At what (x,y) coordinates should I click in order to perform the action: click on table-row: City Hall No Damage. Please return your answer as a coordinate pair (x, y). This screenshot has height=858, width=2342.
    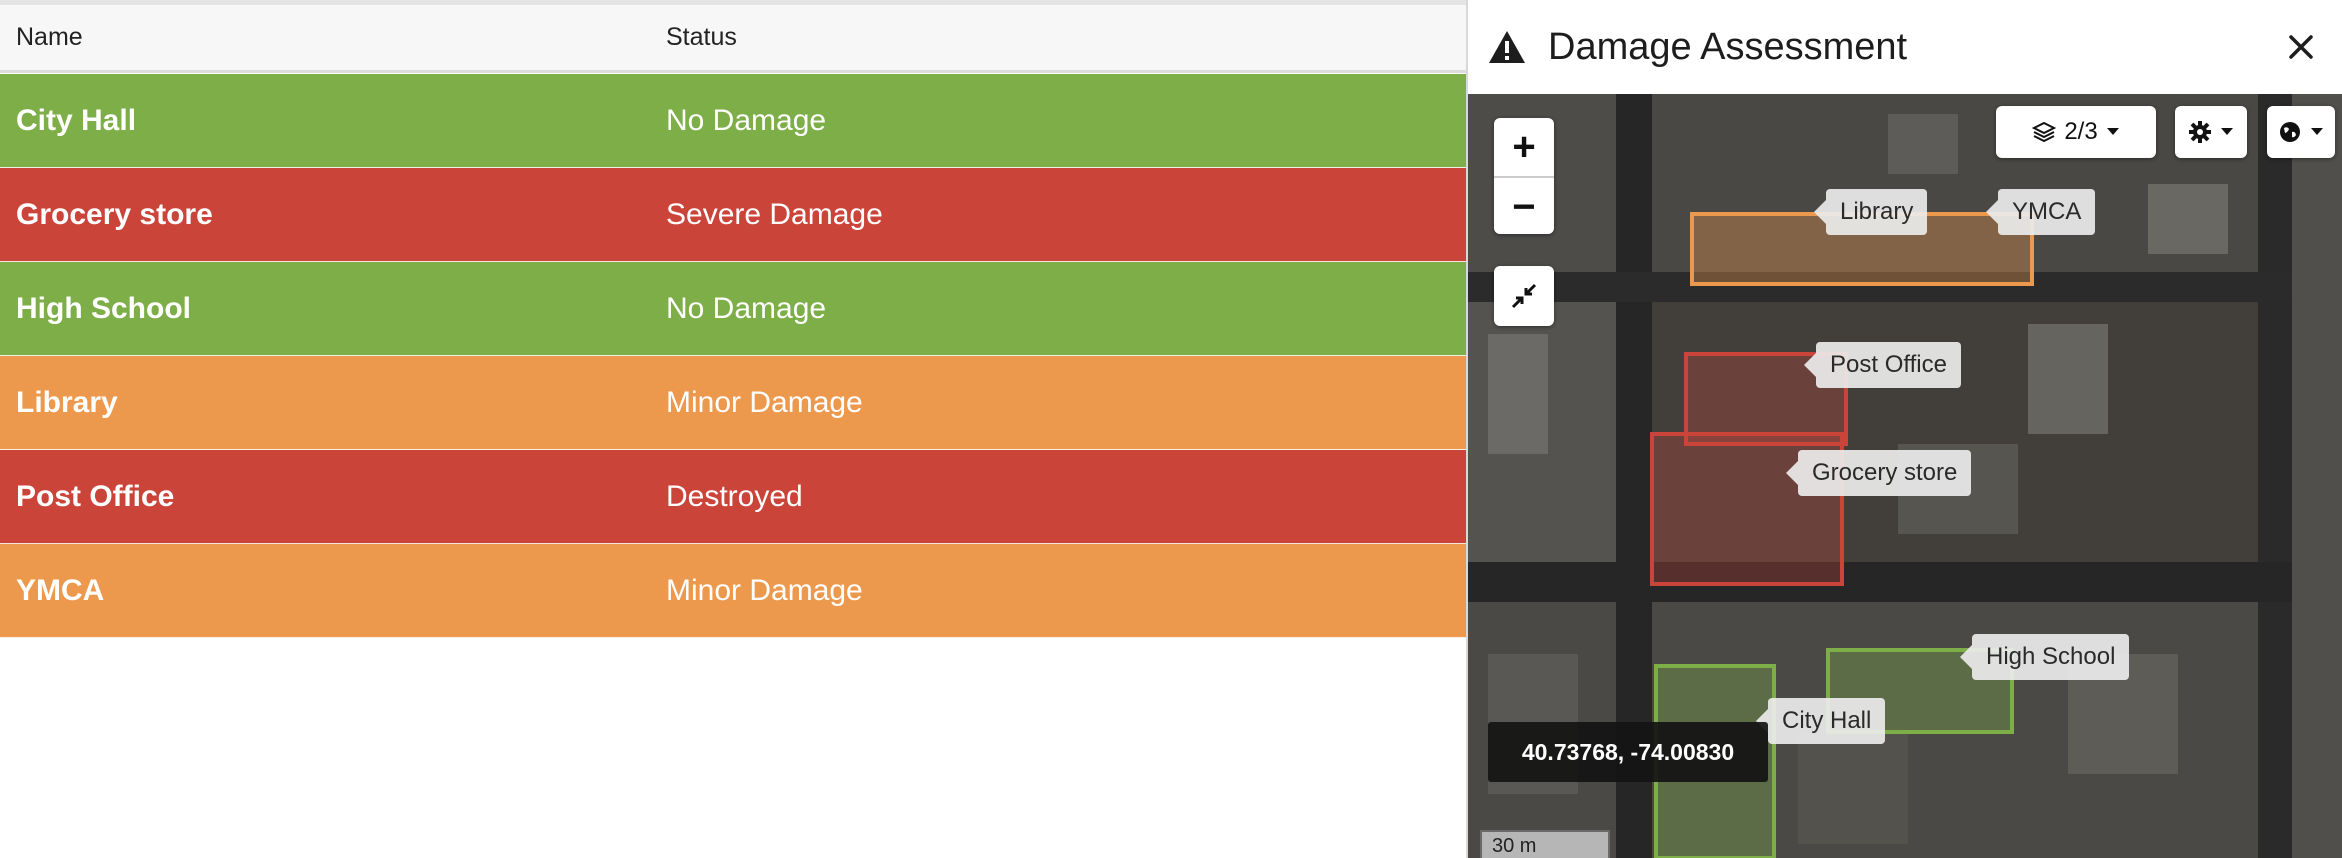
    Looking at the image, I should click on (733, 121).